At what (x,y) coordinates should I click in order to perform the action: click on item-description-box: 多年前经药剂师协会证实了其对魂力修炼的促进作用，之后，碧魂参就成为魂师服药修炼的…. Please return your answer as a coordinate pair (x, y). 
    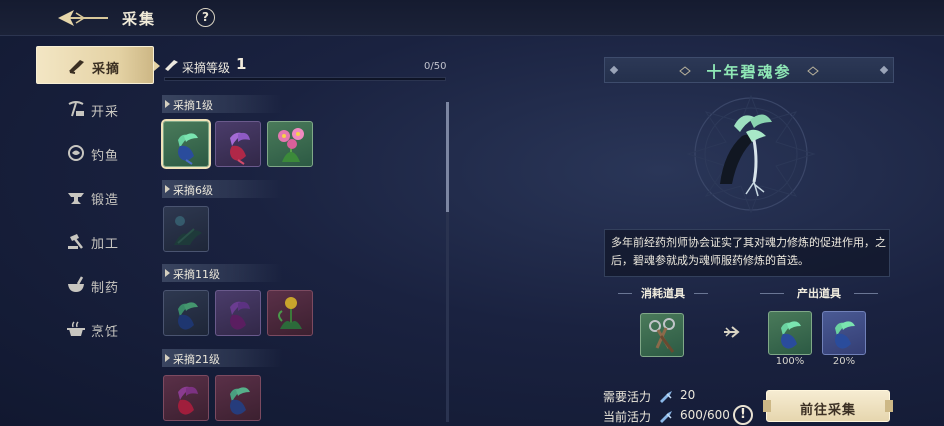
    Looking at the image, I should click on (747, 253).